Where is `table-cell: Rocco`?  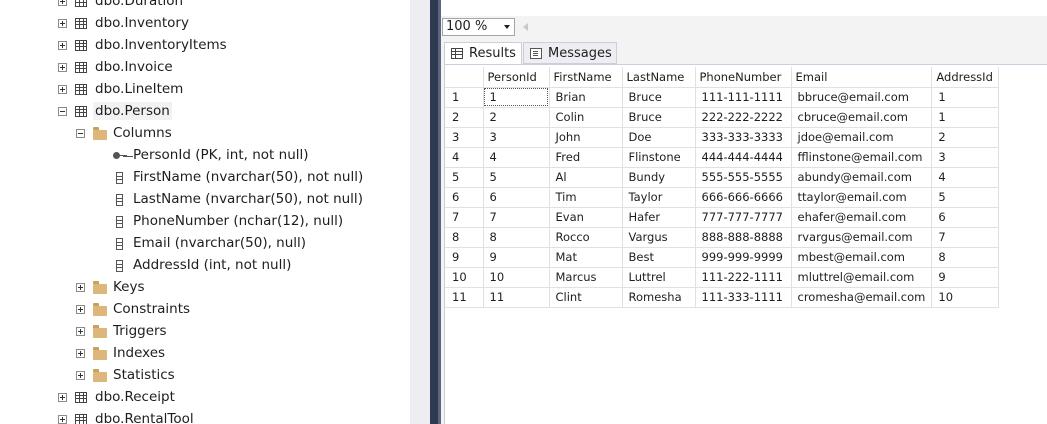
table-cell: Rocco is located at coordinates (586, 237).